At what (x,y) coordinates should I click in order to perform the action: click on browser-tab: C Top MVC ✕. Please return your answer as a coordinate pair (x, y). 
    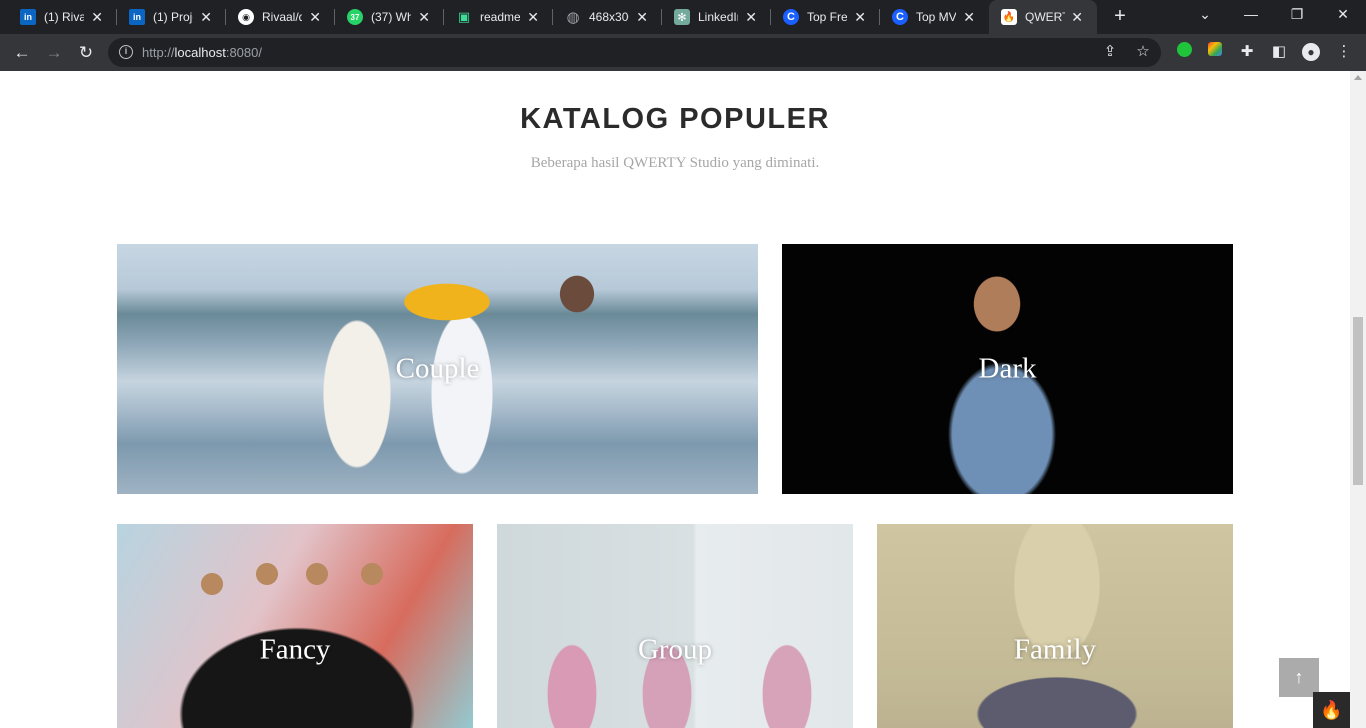
    Looking at the image, I should click on (934, 17).